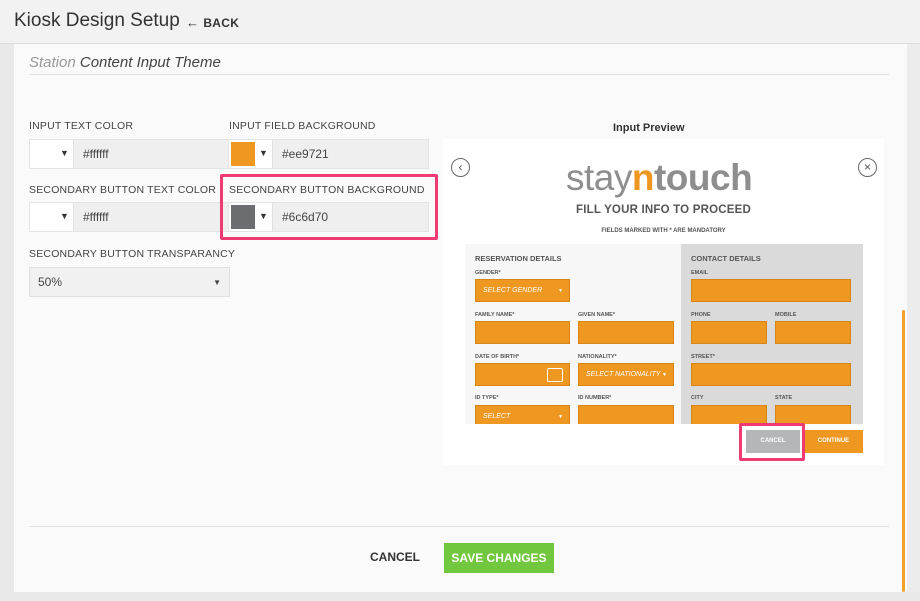  I want to click on family-name-label: FAMILY NAME*, so click(495, 315).